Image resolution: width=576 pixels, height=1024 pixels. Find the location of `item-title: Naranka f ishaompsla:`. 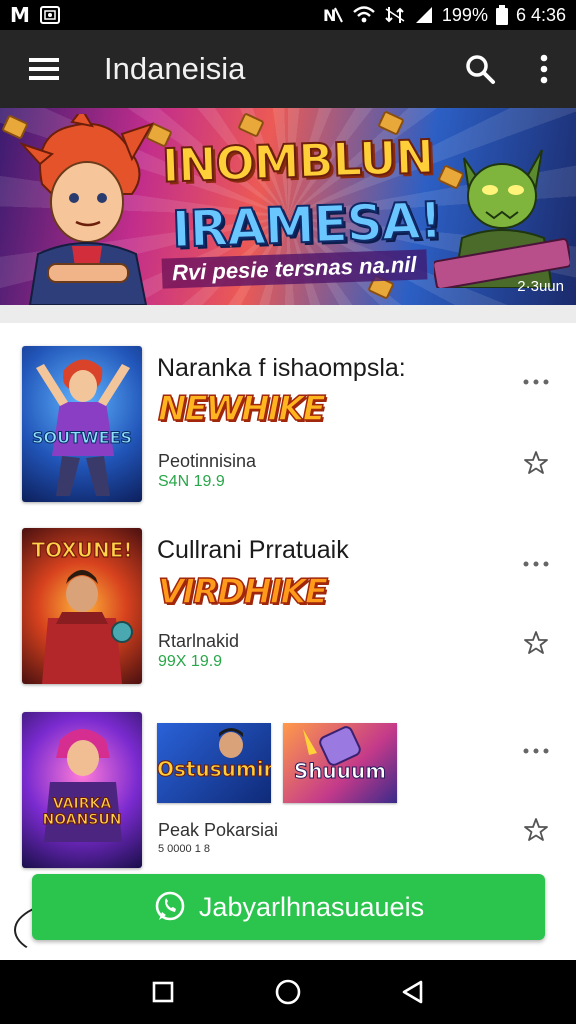

item-title: Naranka f ishaompsla: is located at coordinates (281, 368).